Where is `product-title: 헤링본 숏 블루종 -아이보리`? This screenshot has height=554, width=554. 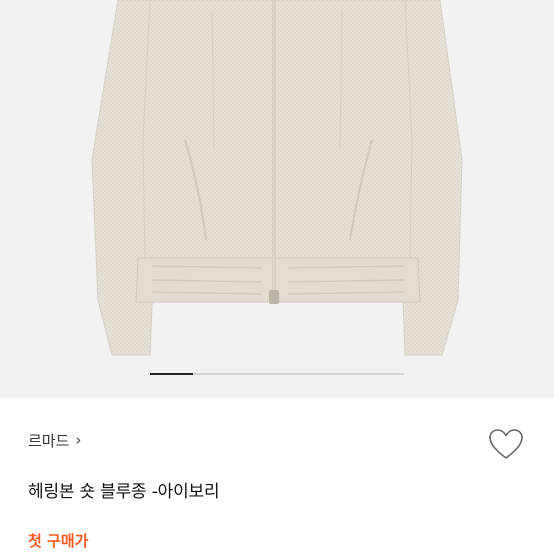
product-title: 헤링본 숏 블루종 -아이보리 is located at coordinates (124, 492).